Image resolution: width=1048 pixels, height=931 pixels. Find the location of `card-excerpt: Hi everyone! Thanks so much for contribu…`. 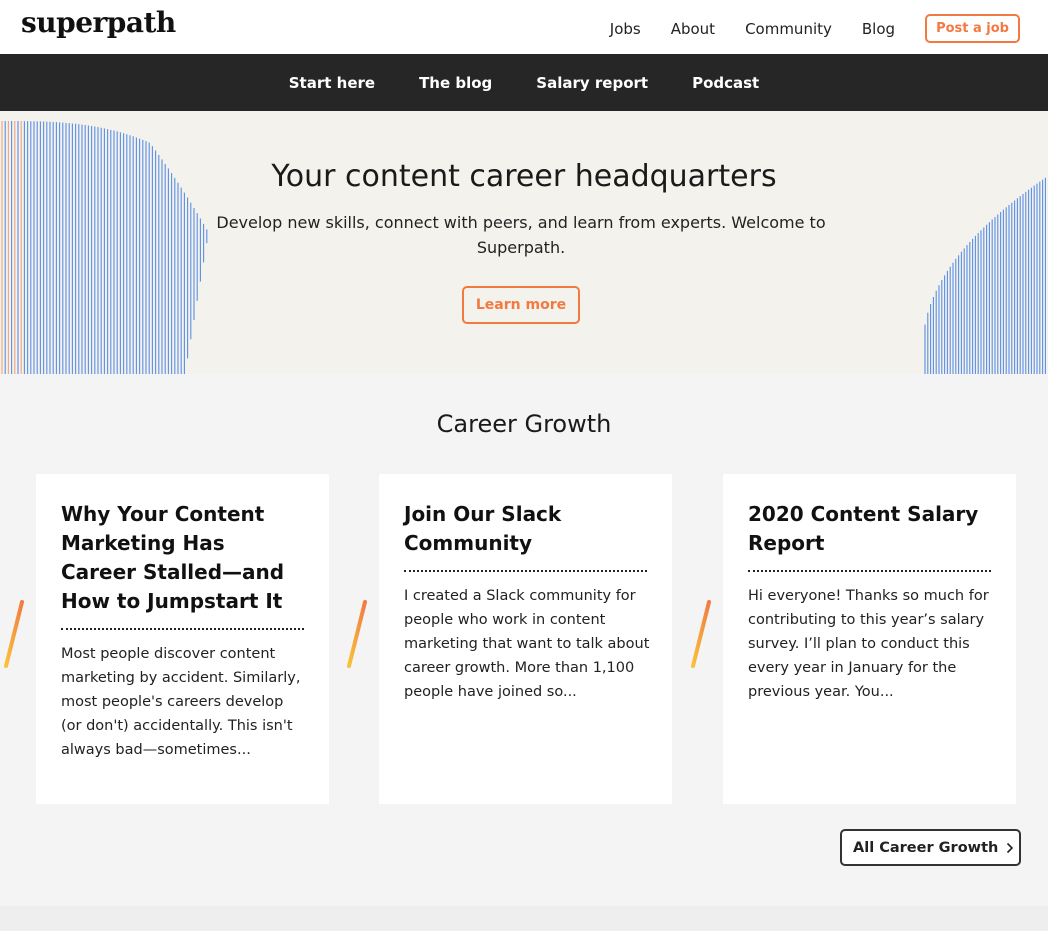

card-excerpt: Hi everyone! Thanks so much for contribu… is located at coordinates (868, 644).